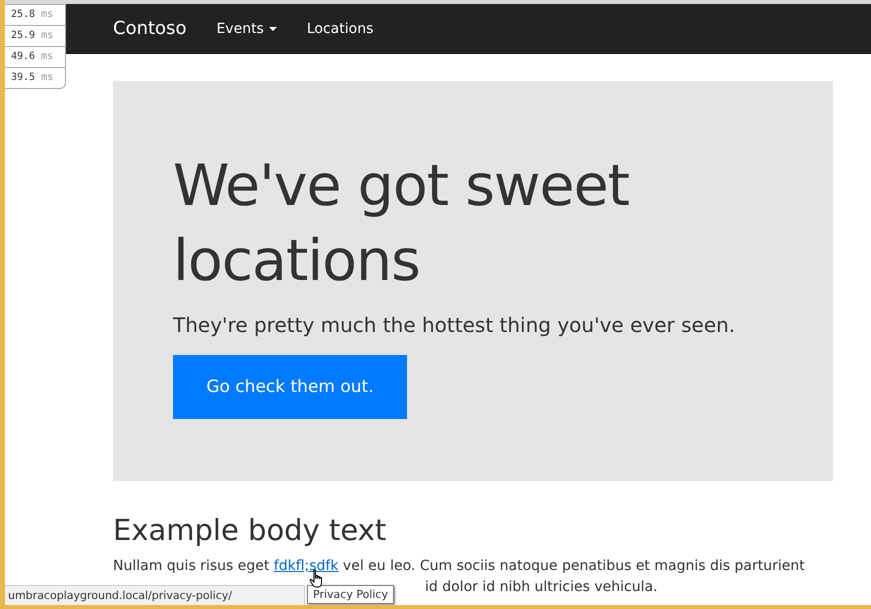  I want to click on timing-row: 49.6 ms, so click(35, 57).